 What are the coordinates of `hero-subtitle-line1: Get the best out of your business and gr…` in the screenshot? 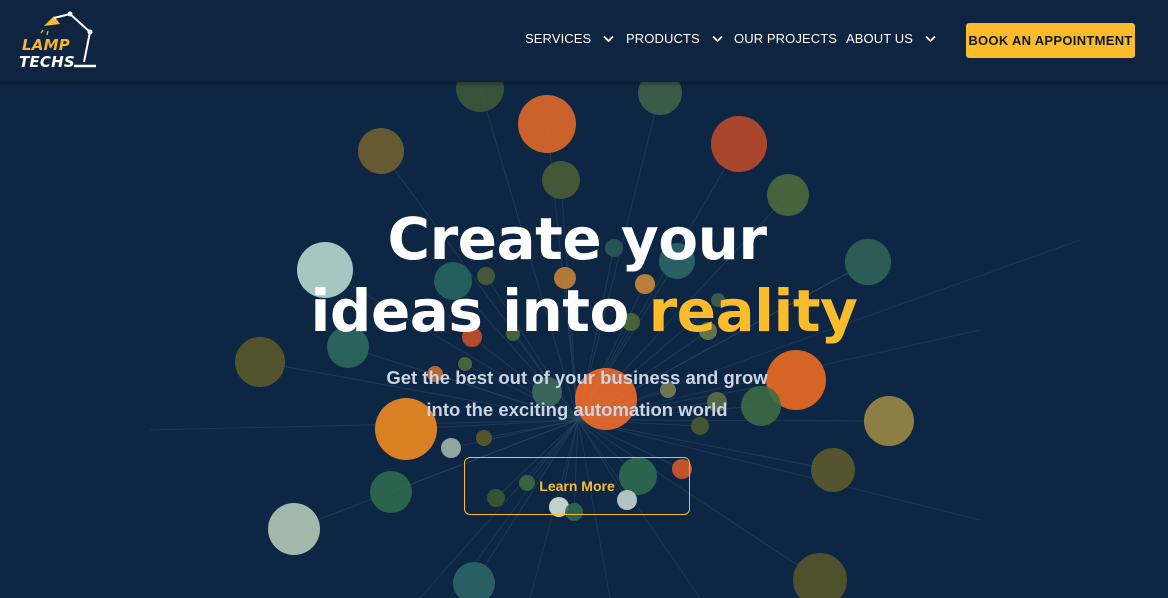 It's located at (577, 377).